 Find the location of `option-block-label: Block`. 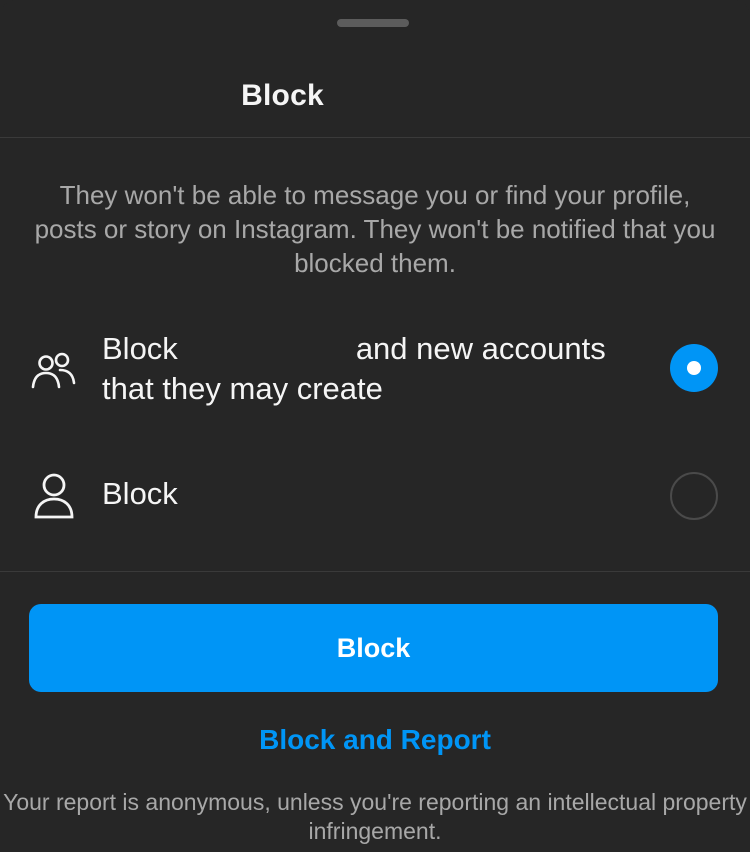

option-block-label: Block is located at coordinates (140, 493).